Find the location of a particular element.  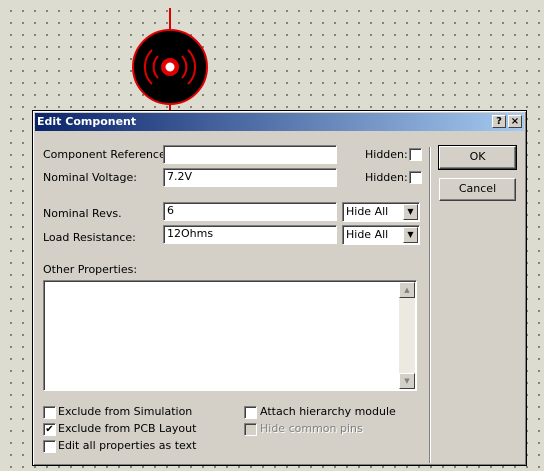

dialog-title: Edit Component is located at coordinates (87, 121).